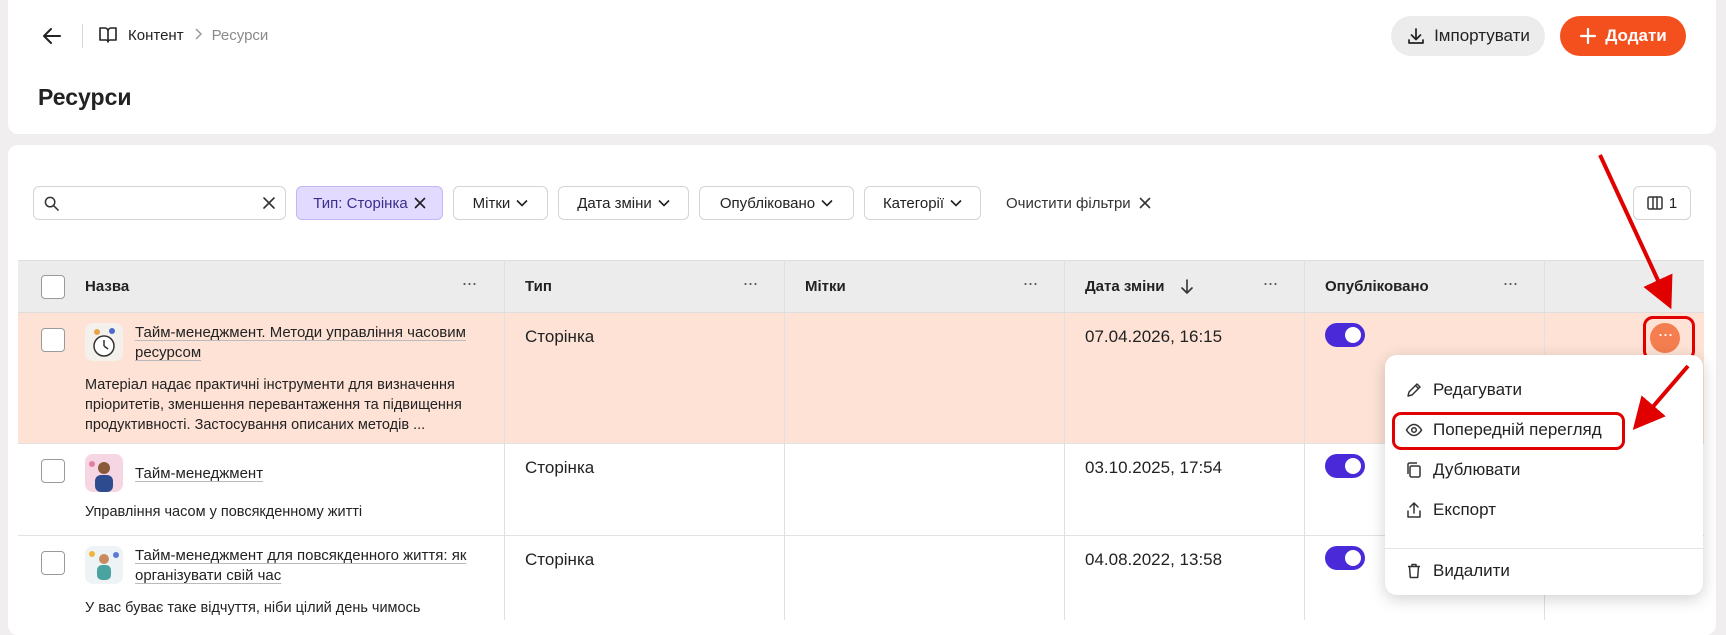 This screenshot has width=1726, height=635. What do you see at coordinates (469, 286) in the screenshot?
I see `column-menu-name: ···` at bounding box center [469, 286].